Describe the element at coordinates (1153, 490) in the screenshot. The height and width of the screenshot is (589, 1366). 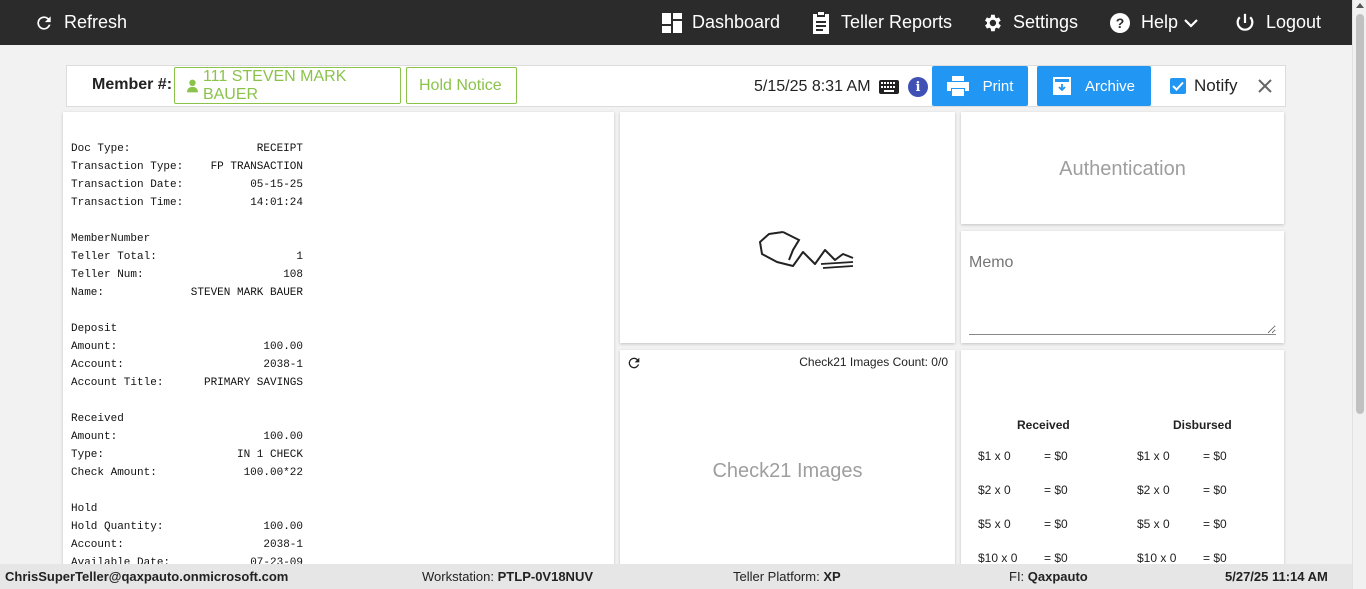
I see `disbursed-denomination: $2 x 0` at that location.